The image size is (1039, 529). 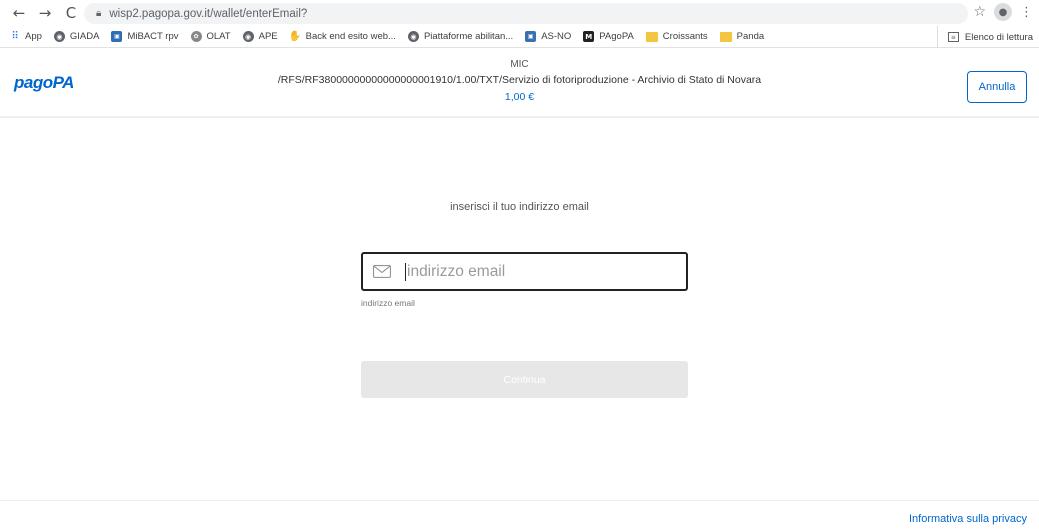 What do you see at coordinates (208, 13) in the screenshot?
I see `url-text: wisp2.pagopa.gov.it/wallet/enterEmail?` at bounding box center [208, 13].